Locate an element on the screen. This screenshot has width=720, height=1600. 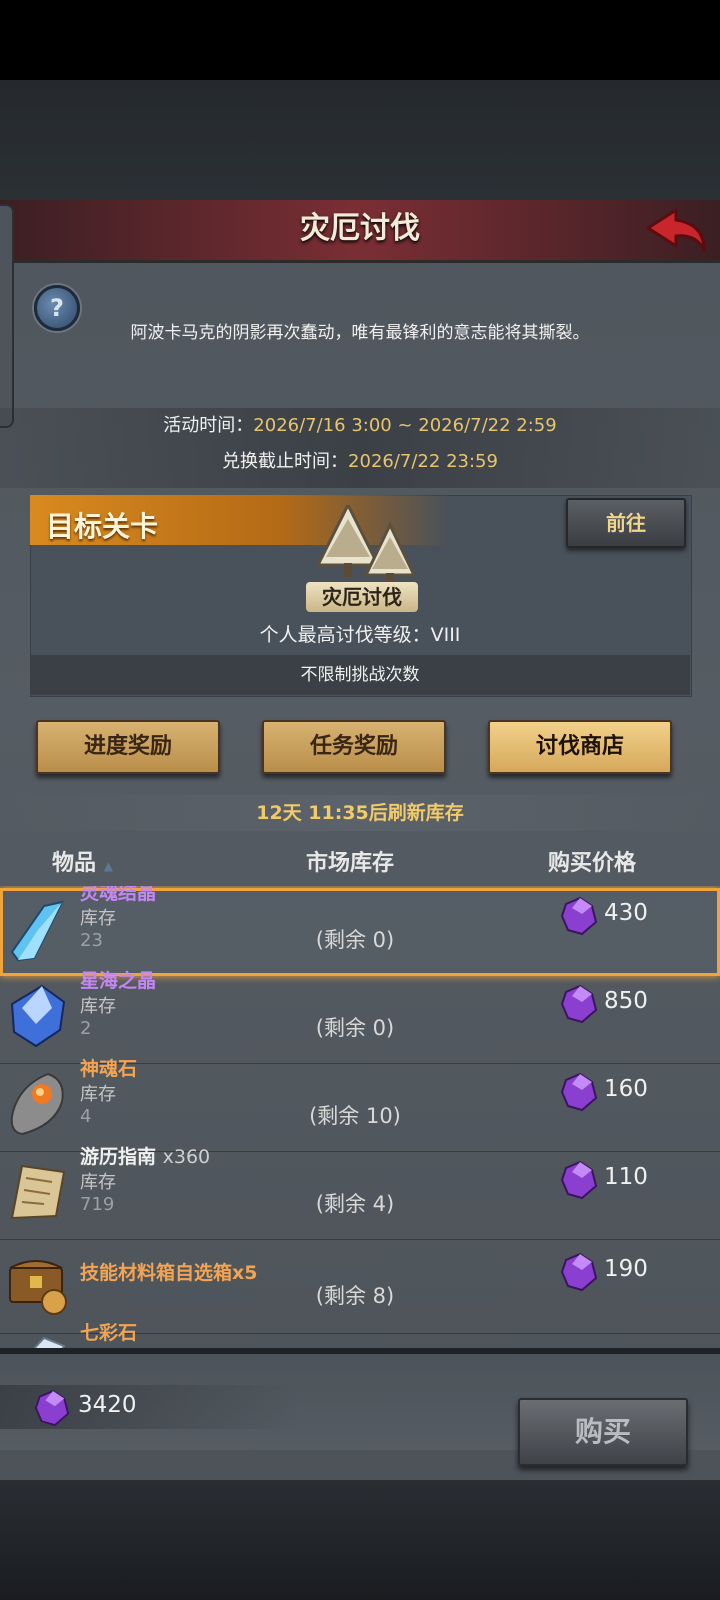
challenge-limit-text: 不限制挑战次数 is located at coordinates (360, 675).